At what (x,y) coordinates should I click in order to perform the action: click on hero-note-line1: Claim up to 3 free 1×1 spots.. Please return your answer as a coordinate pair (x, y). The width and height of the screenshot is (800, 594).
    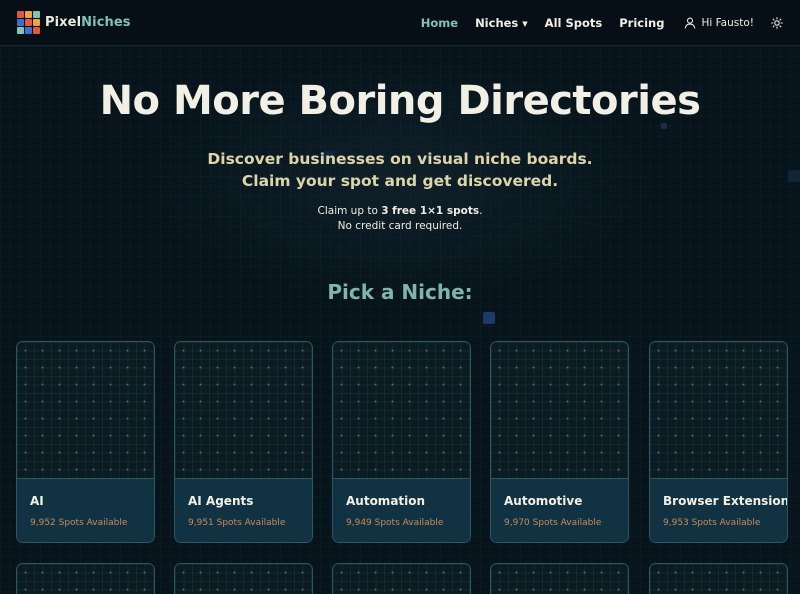
    Looking at the image, I should click on (400, 211).